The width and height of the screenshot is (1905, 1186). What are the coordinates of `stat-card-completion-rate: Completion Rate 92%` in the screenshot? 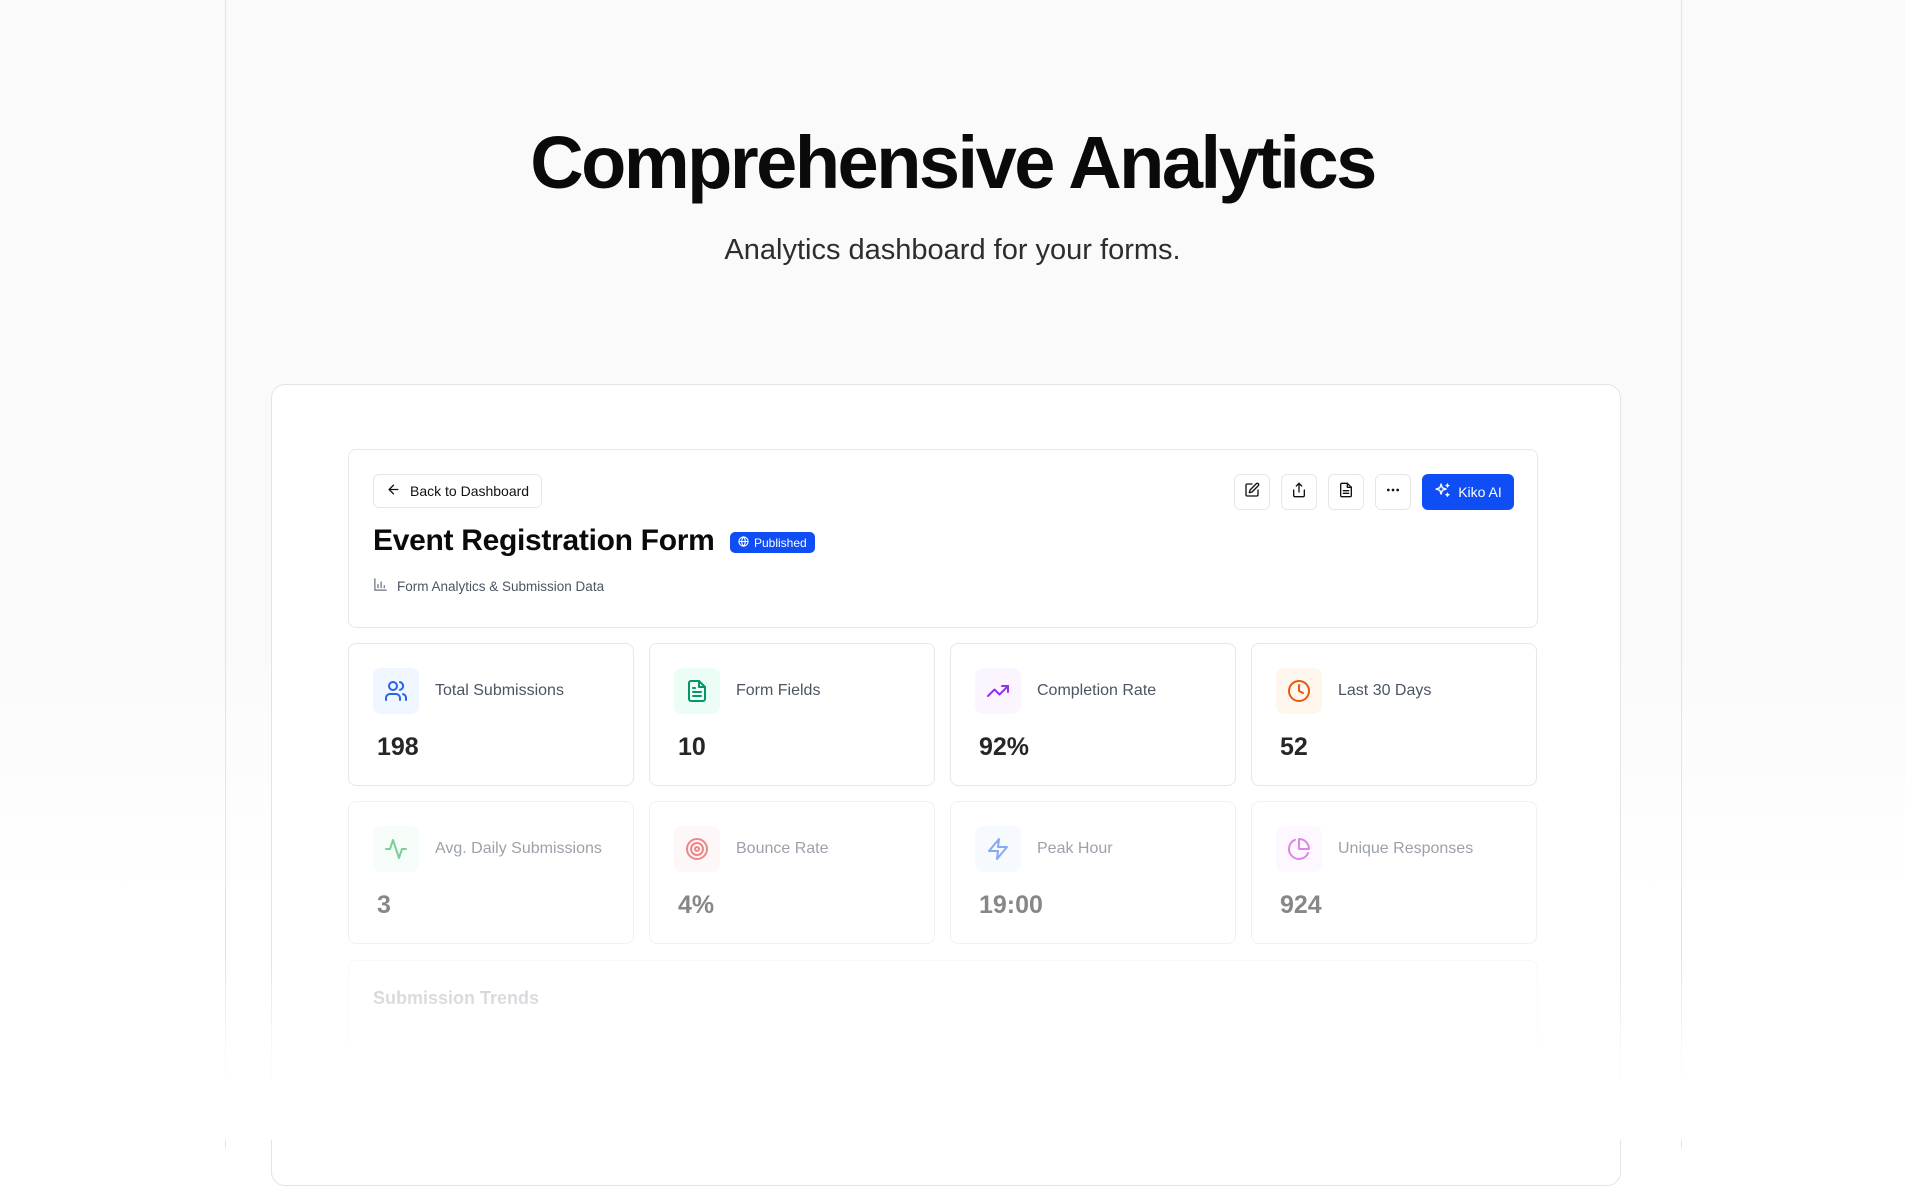 It's located at (1093, 714).